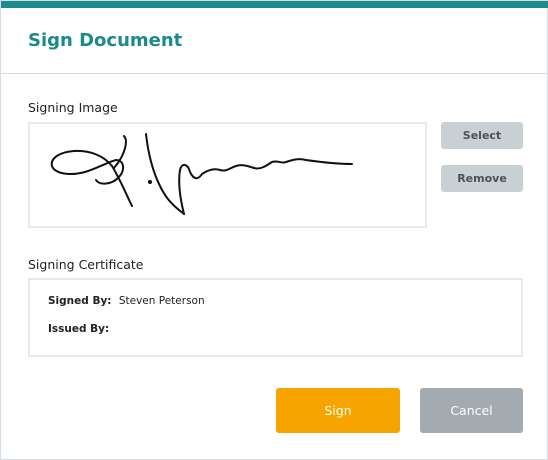 This screenshot has height=460, width=548. I want to click on signed-by-row: Signed By: Steven Peterson, so click(126, 301).